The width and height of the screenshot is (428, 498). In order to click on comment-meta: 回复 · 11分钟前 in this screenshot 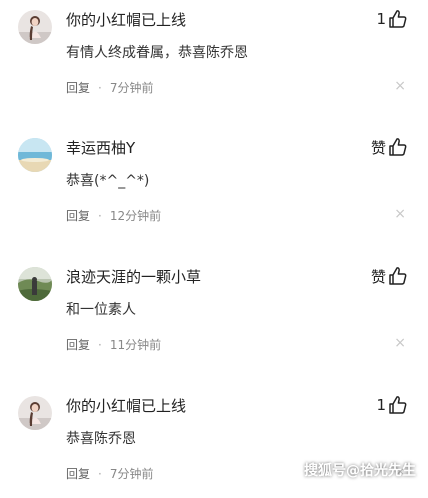, I will do `click(113, 344)`.